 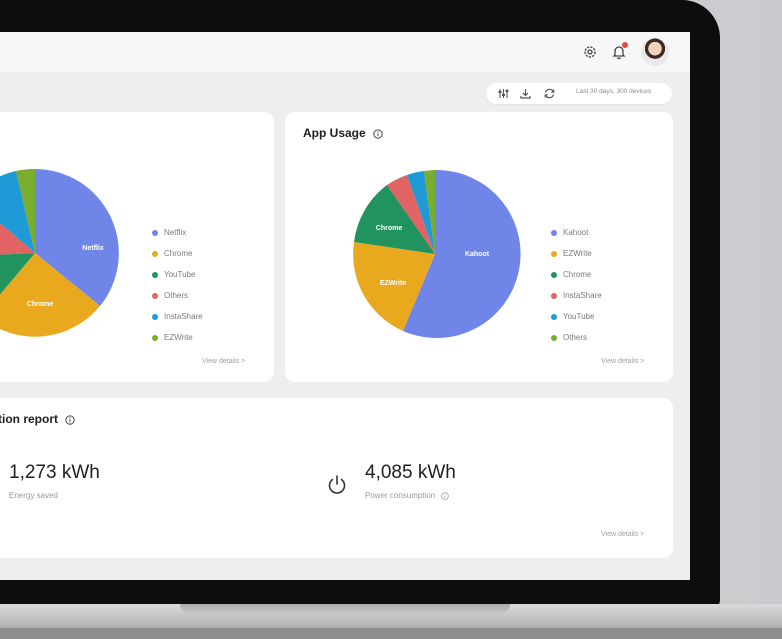 I want to click on power-consumption-label: Power consumption, so click(x=407, y=495).